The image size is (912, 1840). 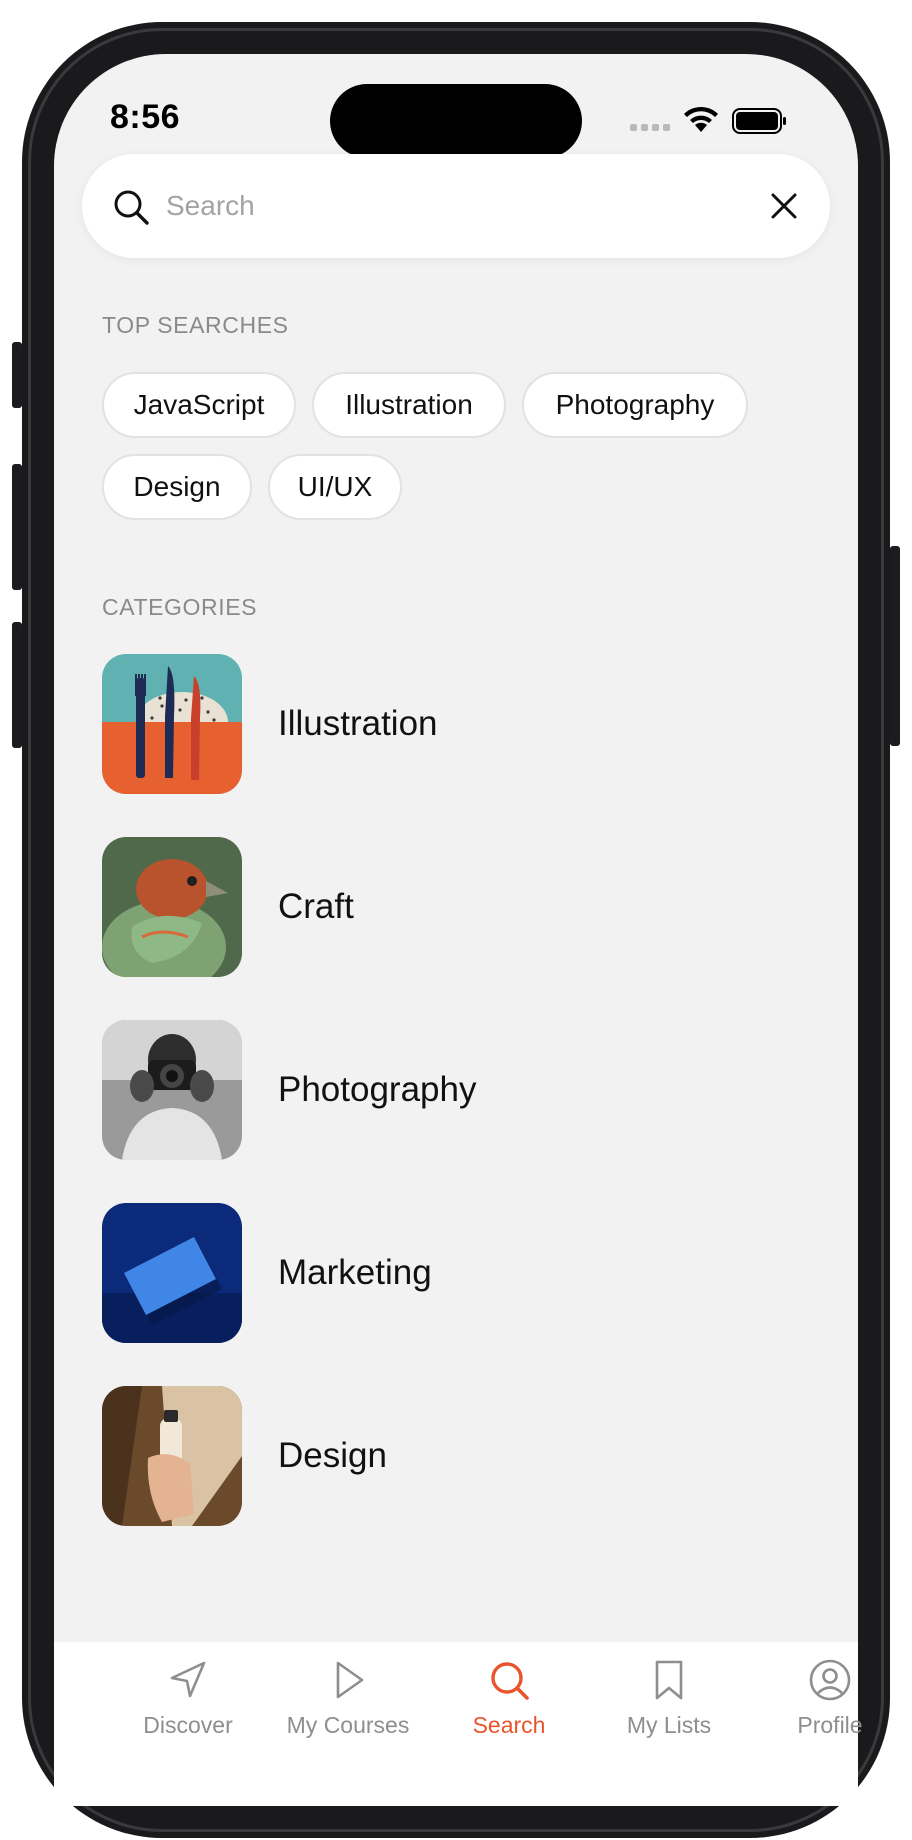 I want to click on photography-thumbnail, so click(x=172, y=1090).